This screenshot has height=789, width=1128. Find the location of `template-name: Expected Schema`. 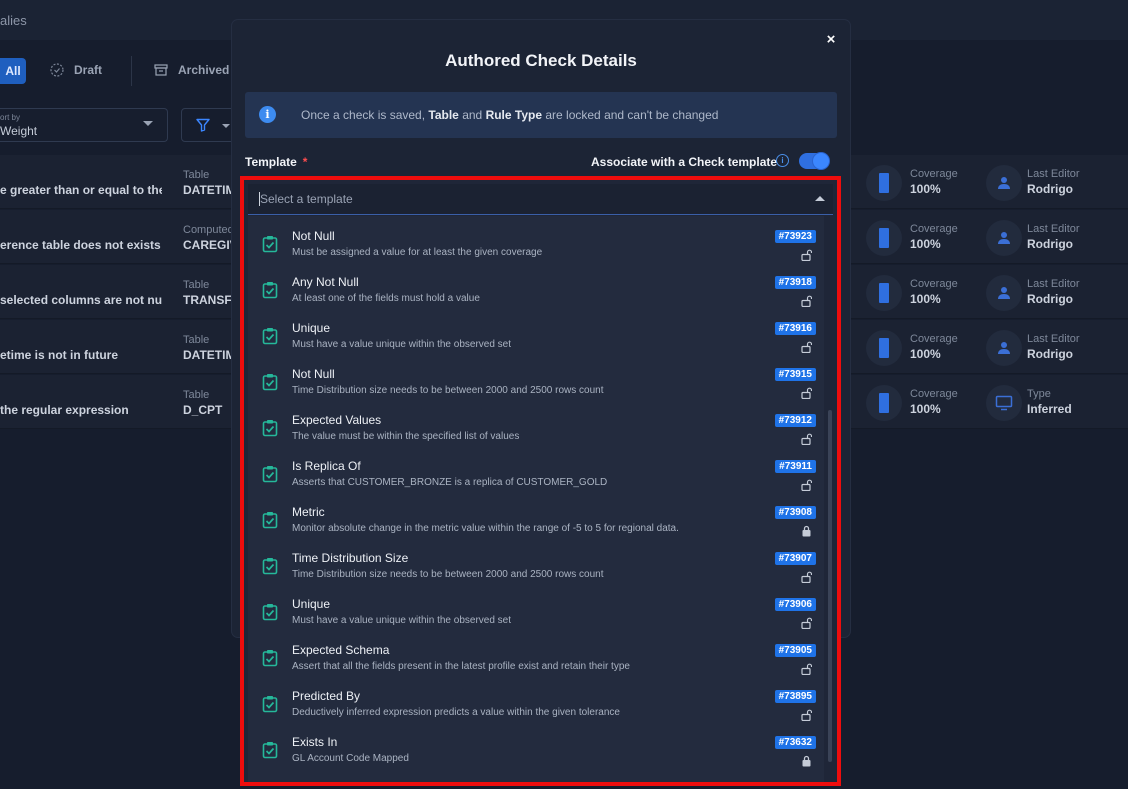

template-name: Expected Schema is located at coordinates (341, 650).